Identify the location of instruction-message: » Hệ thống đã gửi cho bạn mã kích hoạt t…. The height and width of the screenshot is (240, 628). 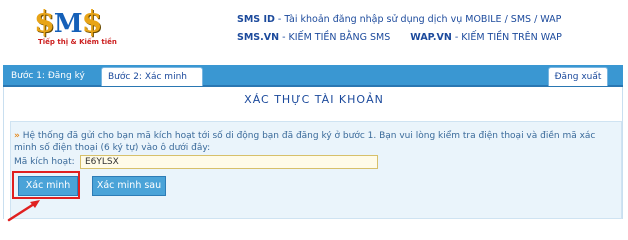
(317, 142).